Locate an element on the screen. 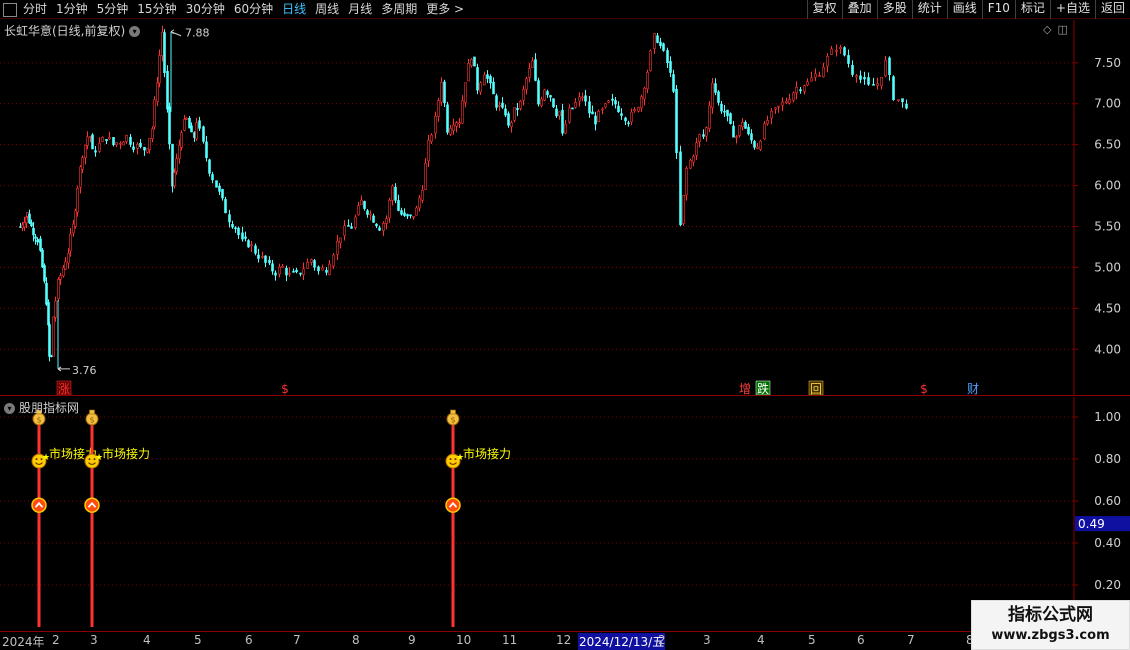 This screenshot has height=650, width=1130. period-tab-7: 周线 is located at coordinates (327, 9).